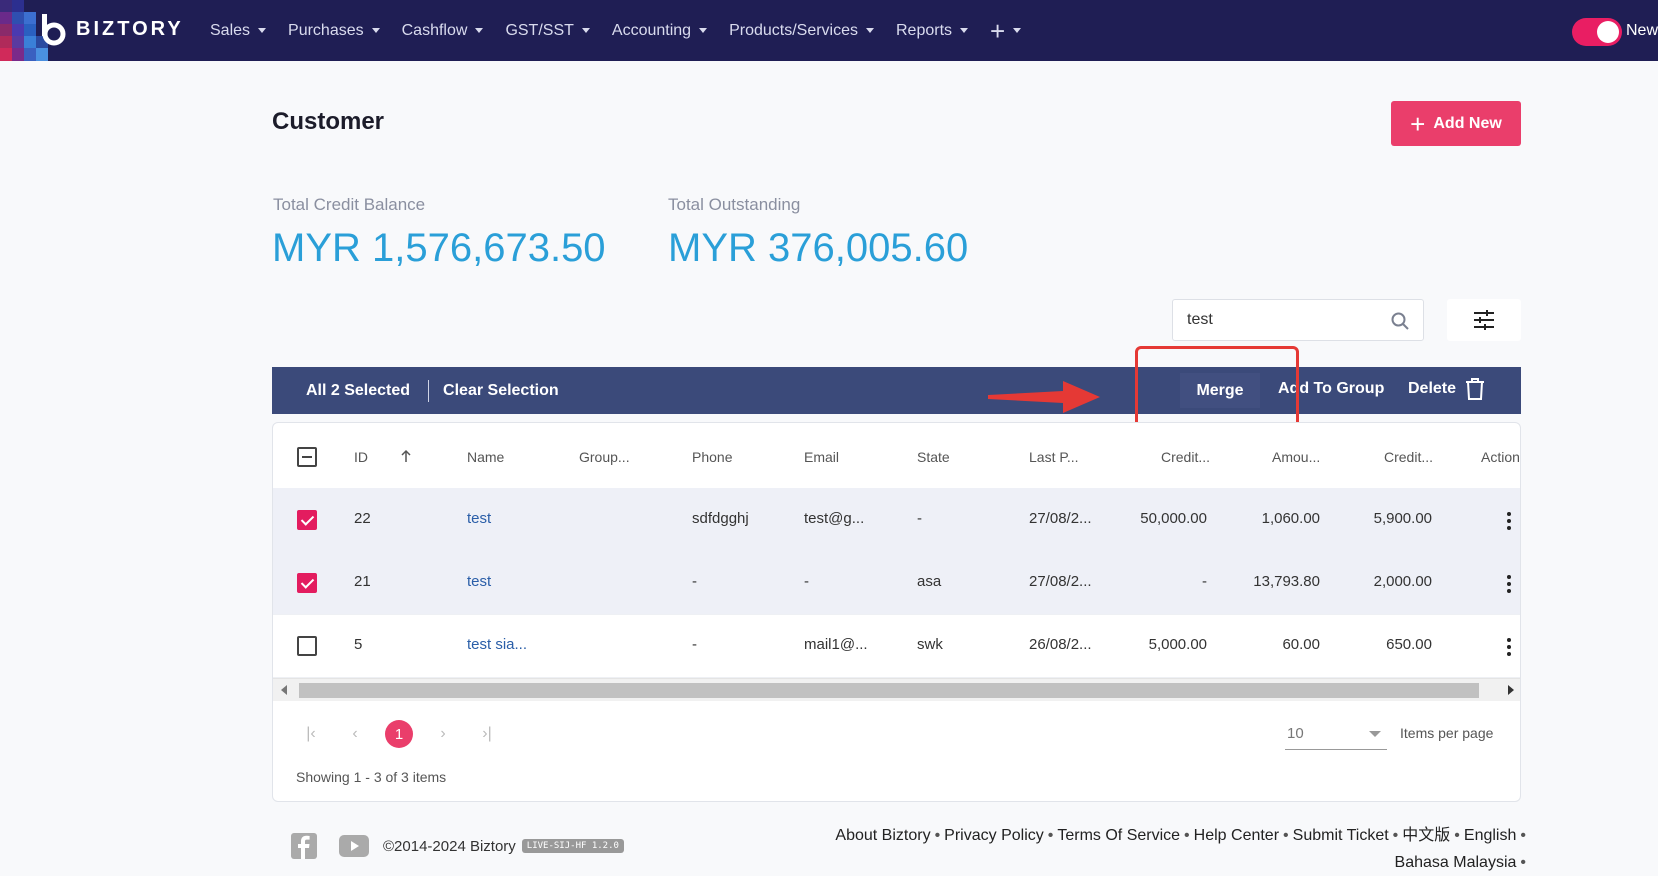 The height and width of the screenshot is (876, 1658). I want to click on footer-link-help: Help Center, so click(1236, 835).